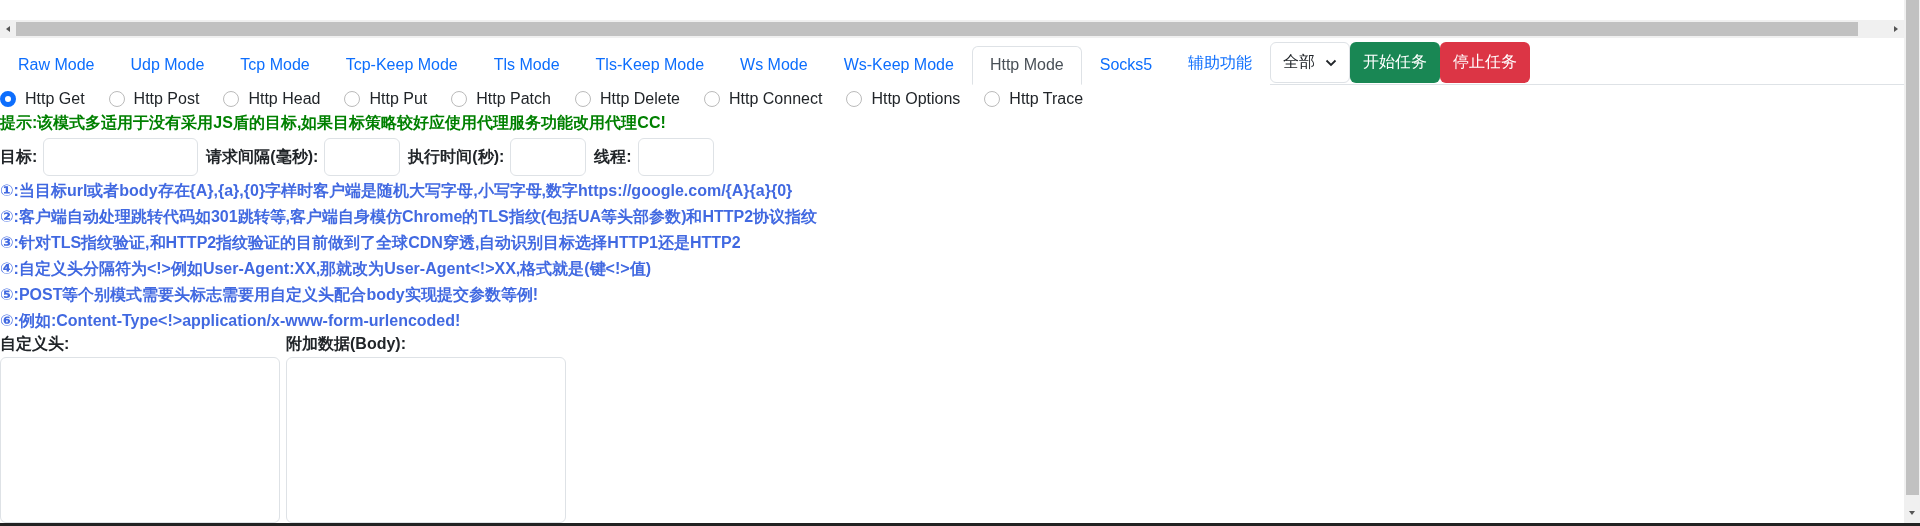 This screenshot has width=1920, height=526. Describe the element at coordinates (613, 156) in the screenshot. I see `field-label: 线程:` at that location.